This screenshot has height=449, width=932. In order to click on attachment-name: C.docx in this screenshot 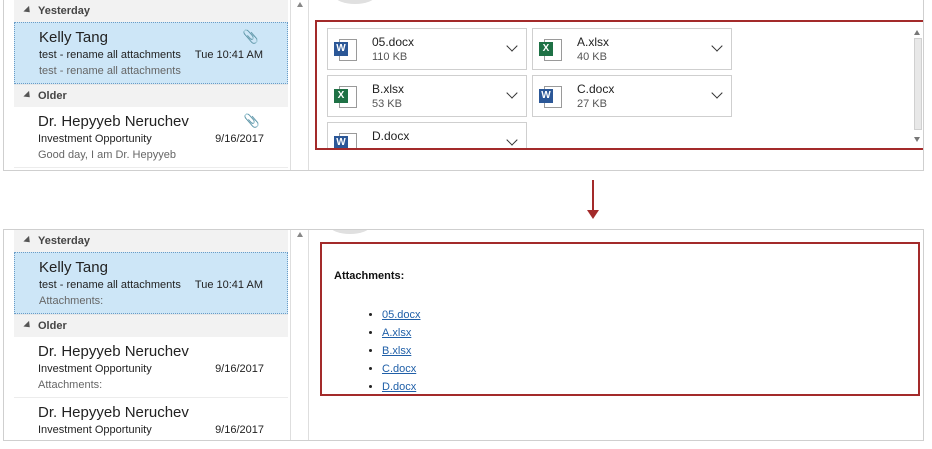, I will do `click(596, 89)`.